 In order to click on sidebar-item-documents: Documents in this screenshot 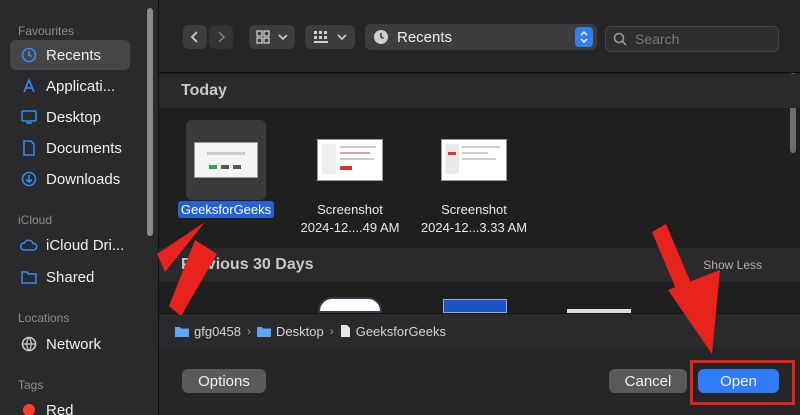, I will do `click(70, 148)`.